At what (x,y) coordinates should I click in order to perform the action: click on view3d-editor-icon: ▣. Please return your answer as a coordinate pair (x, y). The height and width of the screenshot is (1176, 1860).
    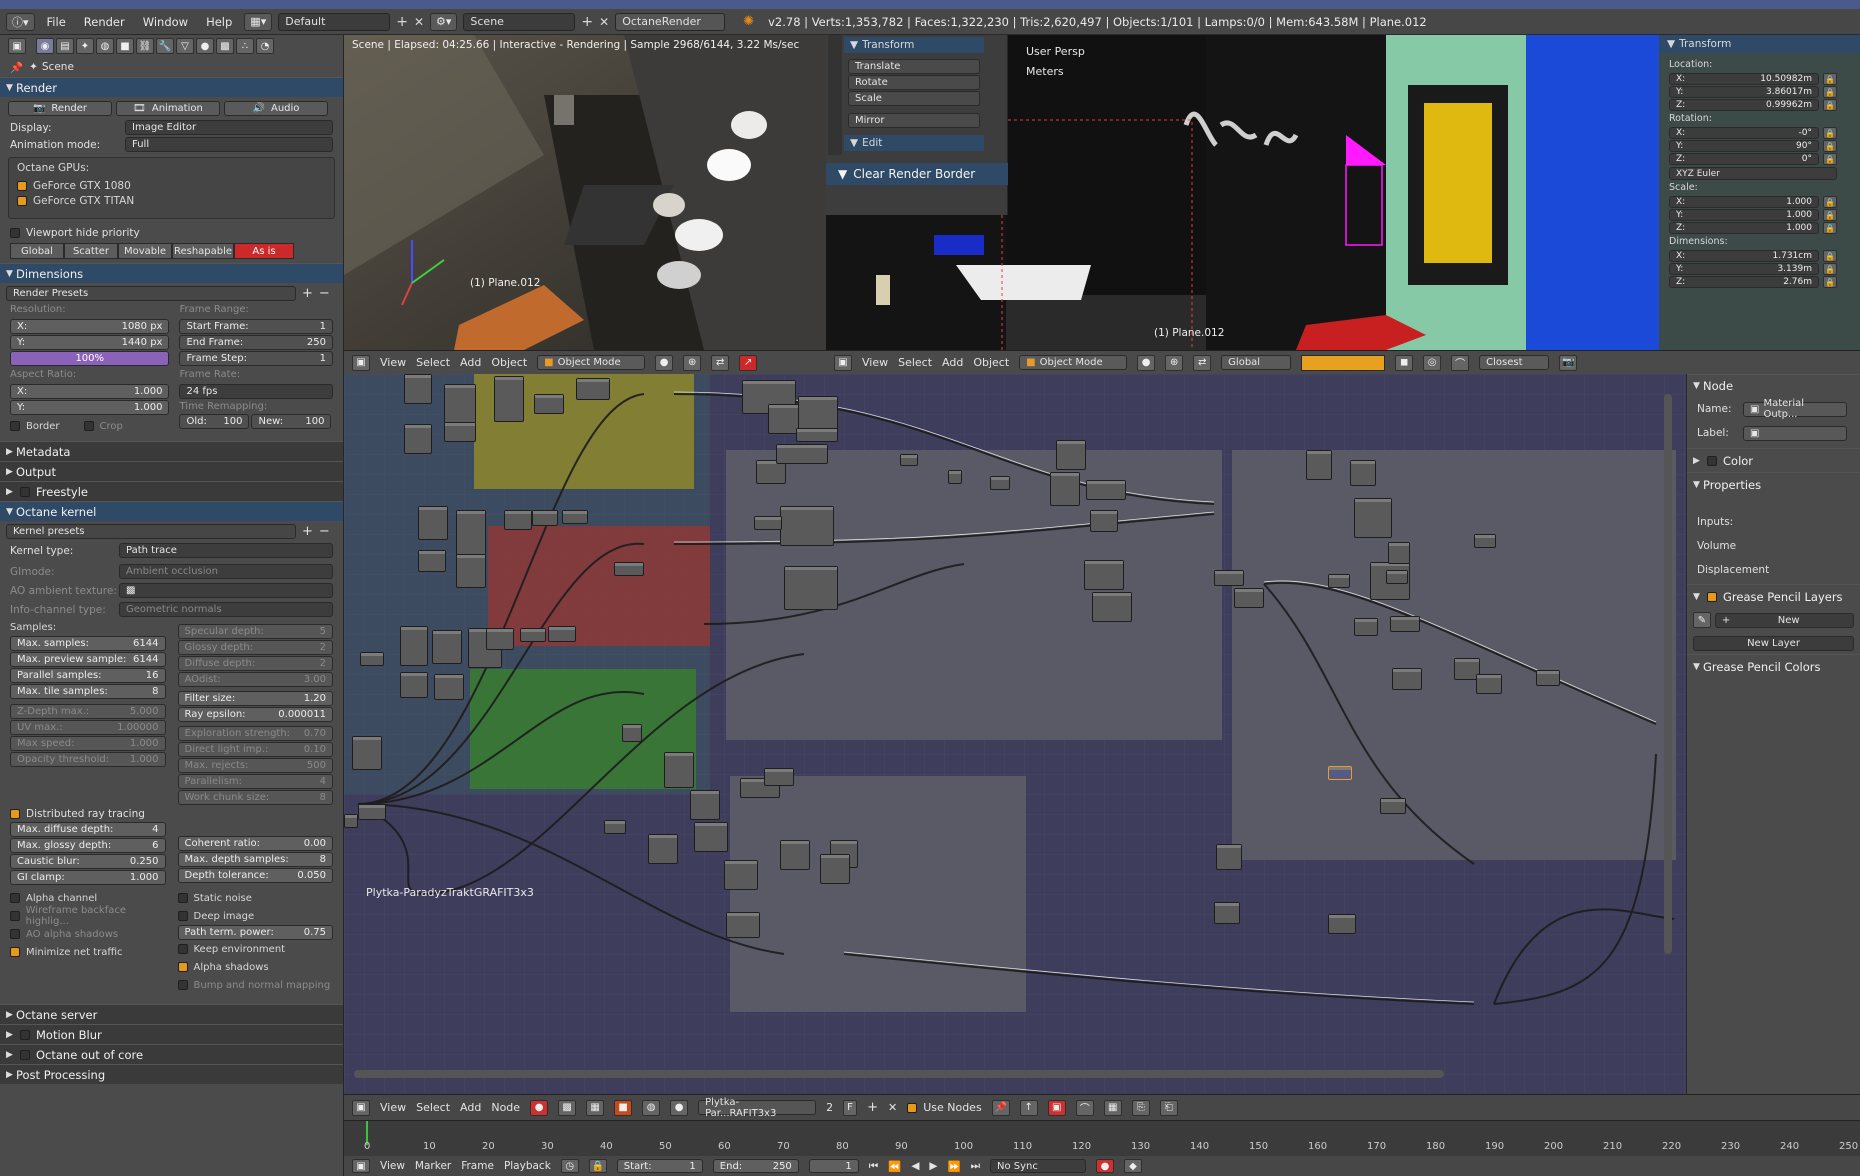
    Looking at the image, I should click on (843, 362).